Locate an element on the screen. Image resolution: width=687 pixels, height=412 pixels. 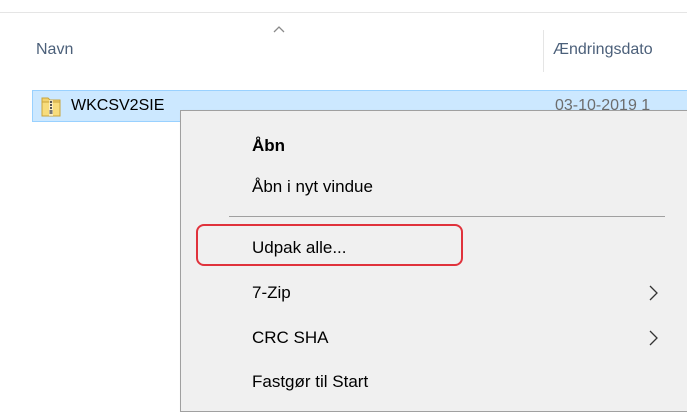
file-name: WKCSV2SIE is located at coordinates (117, 106).